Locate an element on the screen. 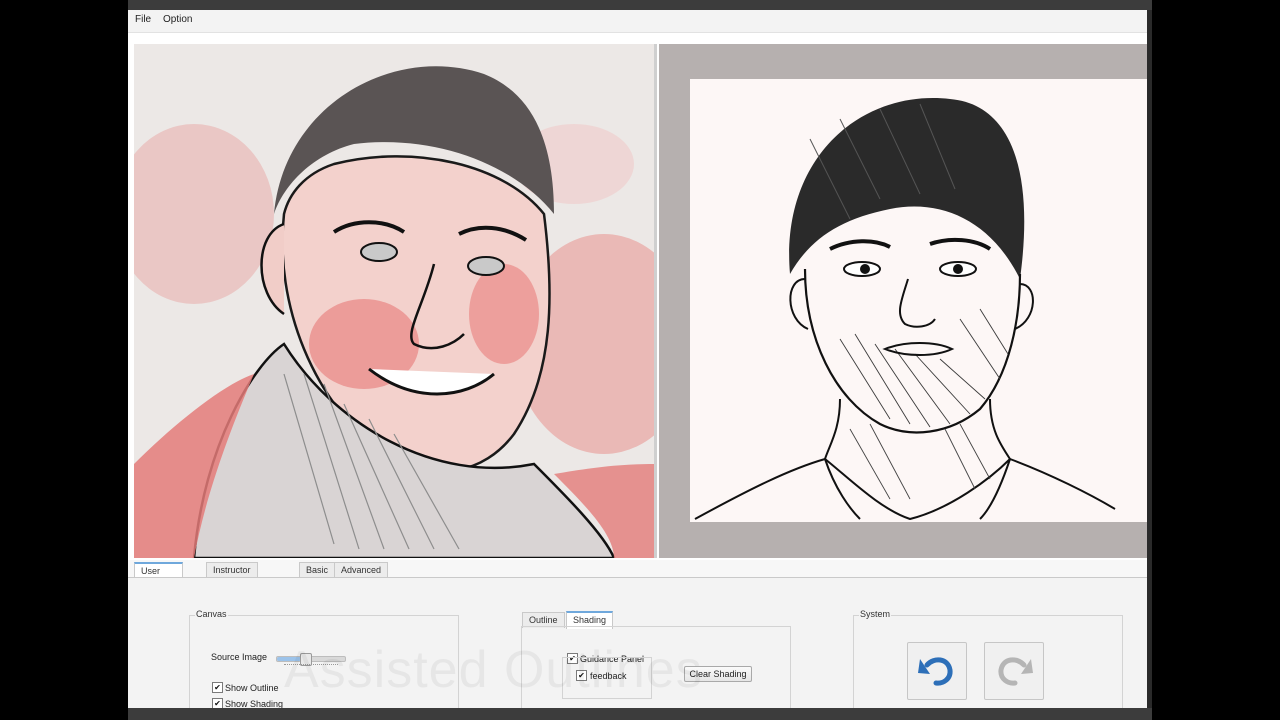  redo-icon is located at coordinates (1015, 671).